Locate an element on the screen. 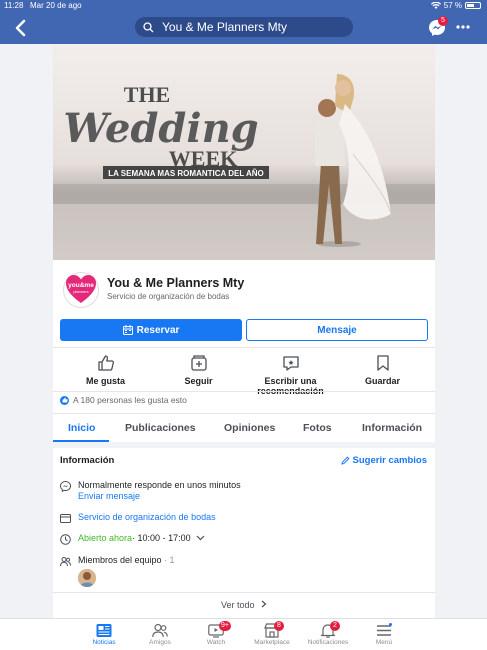 The height and width of the screenshot is (650, 487). recommend-action-label: Escribir una recomendación is located at coordinates (290, 386).